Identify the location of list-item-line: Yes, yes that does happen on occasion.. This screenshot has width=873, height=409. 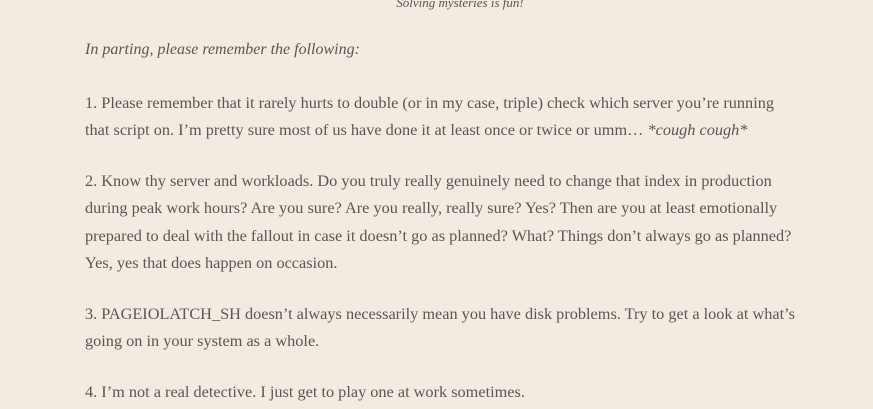
(211, 263).